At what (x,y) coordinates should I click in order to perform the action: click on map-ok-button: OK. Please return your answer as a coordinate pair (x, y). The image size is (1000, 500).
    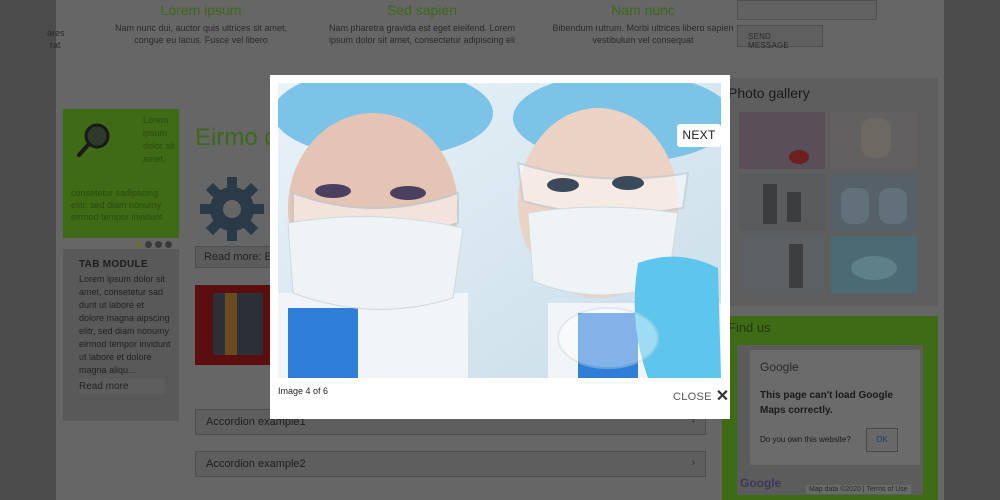
    Looking at the image, I should click on (882, 440).